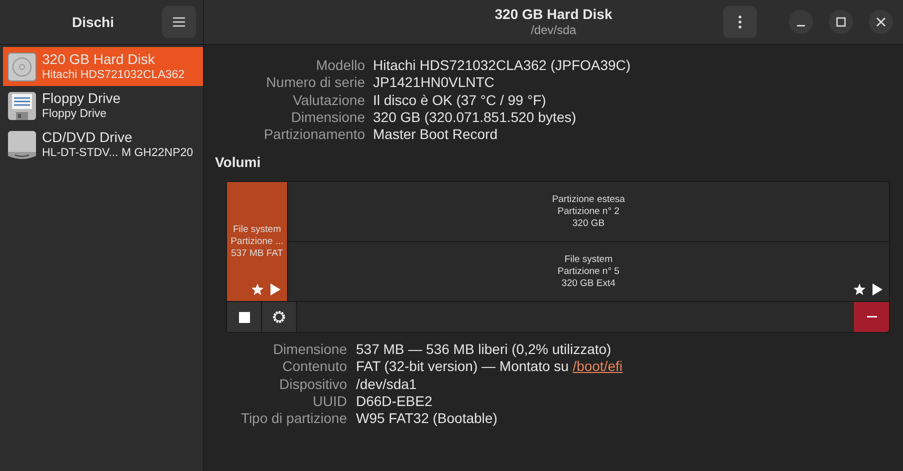  Describe the element at coordinates (81, 98) in the screenshot. I see `disk-name: Floppy Drive` at that location.